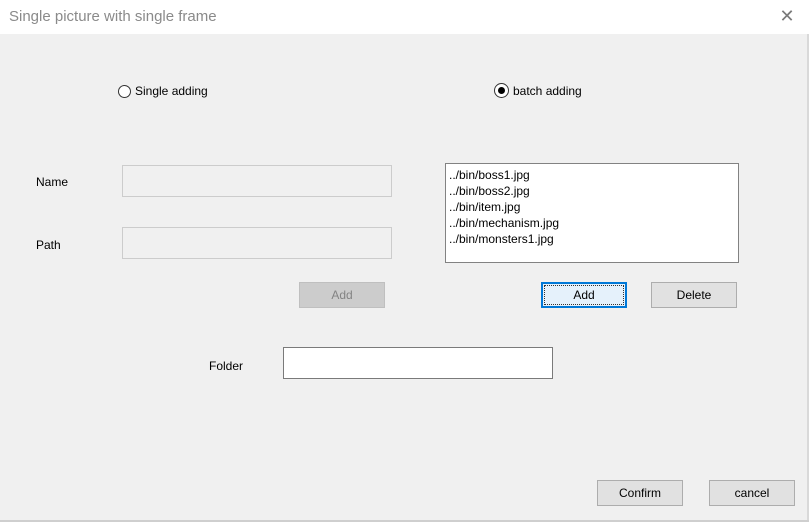 The image size is (809, 522). Describe the element at coordinates (257, 181) in the screenshot. I see `name-field` at that location.